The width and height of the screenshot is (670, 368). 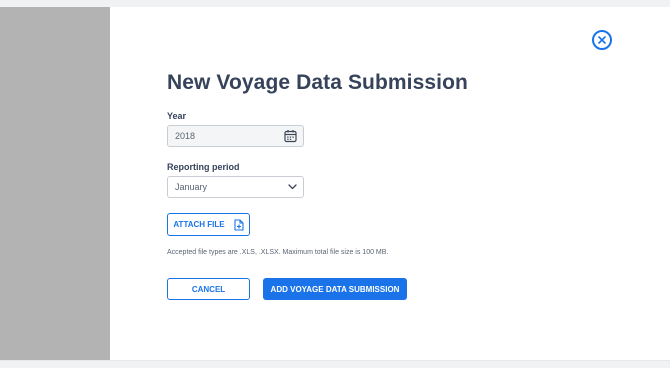 I want to click on year-field: 2018, so click(x=235, y=136).